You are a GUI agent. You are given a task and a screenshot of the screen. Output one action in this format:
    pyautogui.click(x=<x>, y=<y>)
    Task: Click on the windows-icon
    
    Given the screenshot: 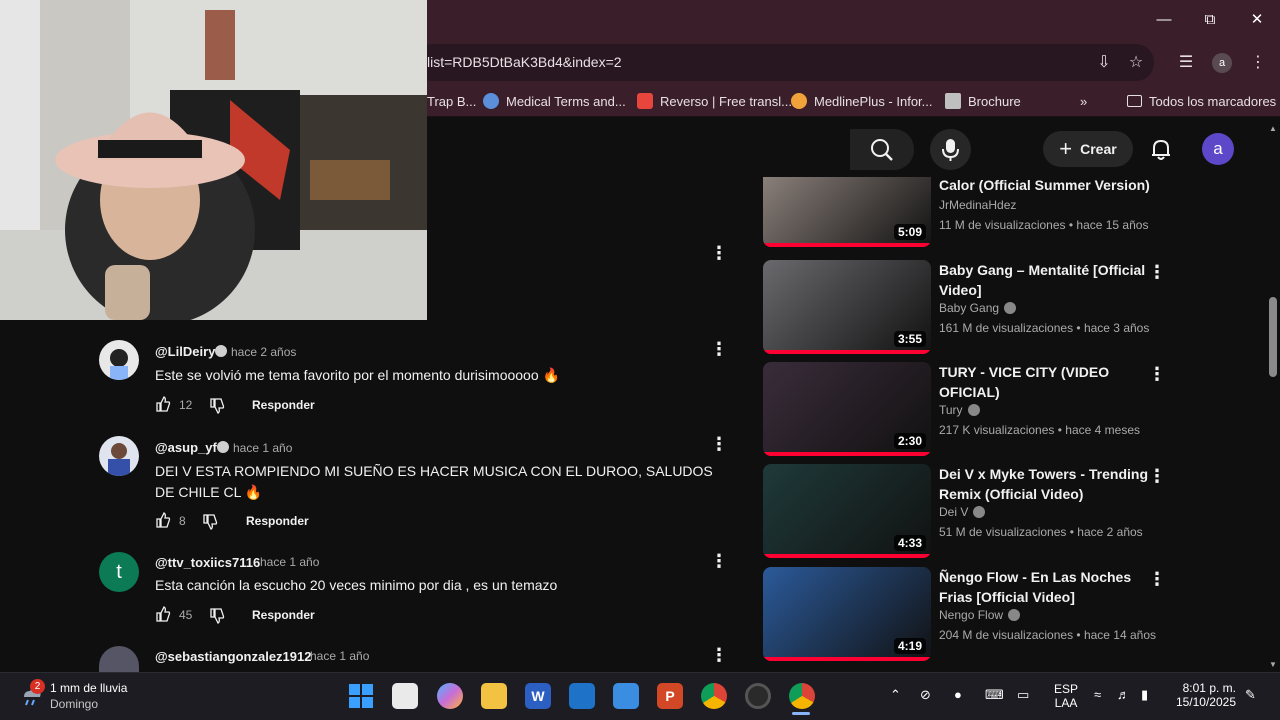 What is the action you would take?
    pyautogui.click(x=361, y=696)
    